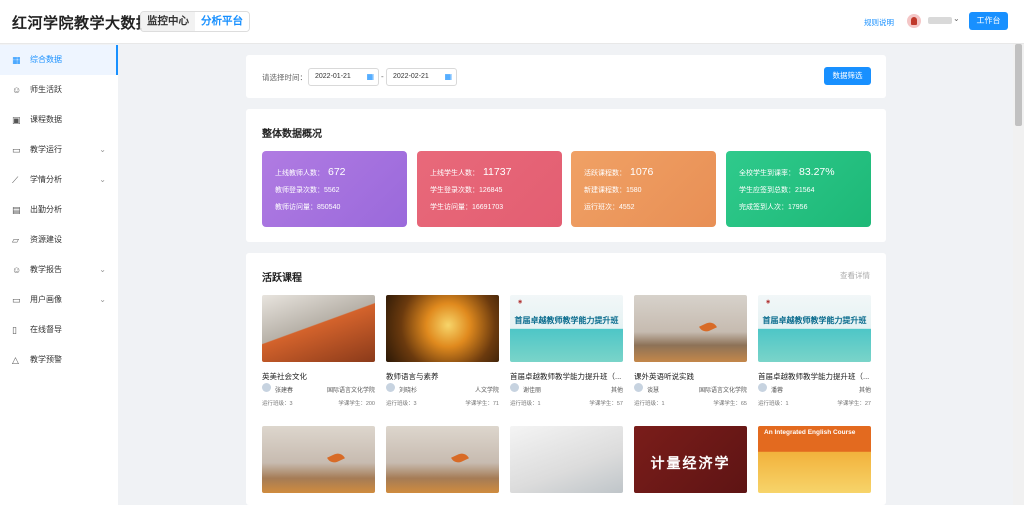  I want to click on sidebar-item-label: 教学报告, so click(46, 269).